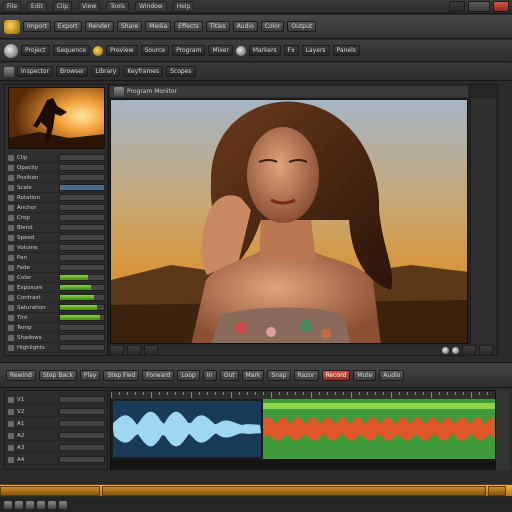  Describe the element at coordinates (501, 6) in the screenshot. I see `close-button` at that location.